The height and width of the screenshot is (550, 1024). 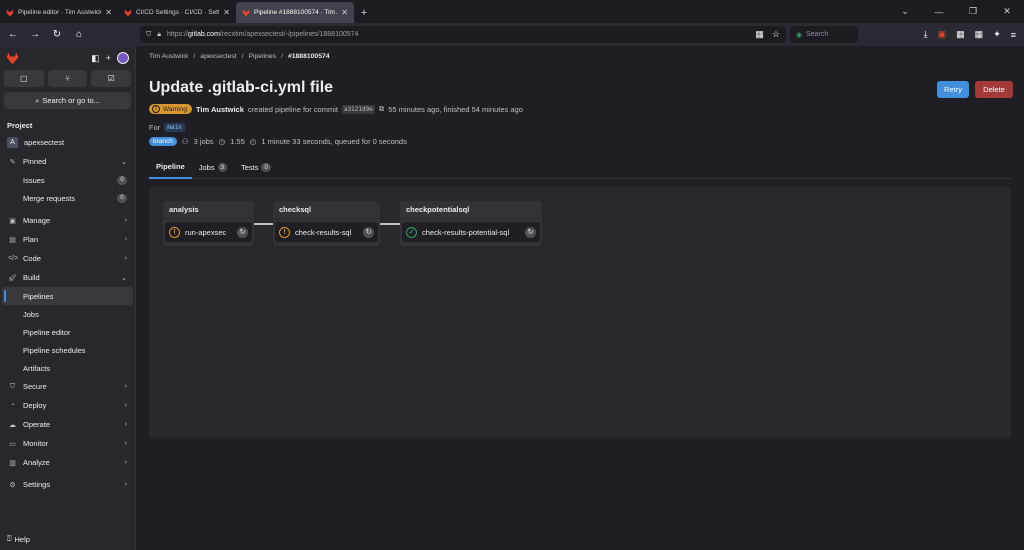 What do you see at coordinates (208, 232) in the screenshot?
I see `job-item: ! run-apexsec ↻` at bounding box center [208, 232].